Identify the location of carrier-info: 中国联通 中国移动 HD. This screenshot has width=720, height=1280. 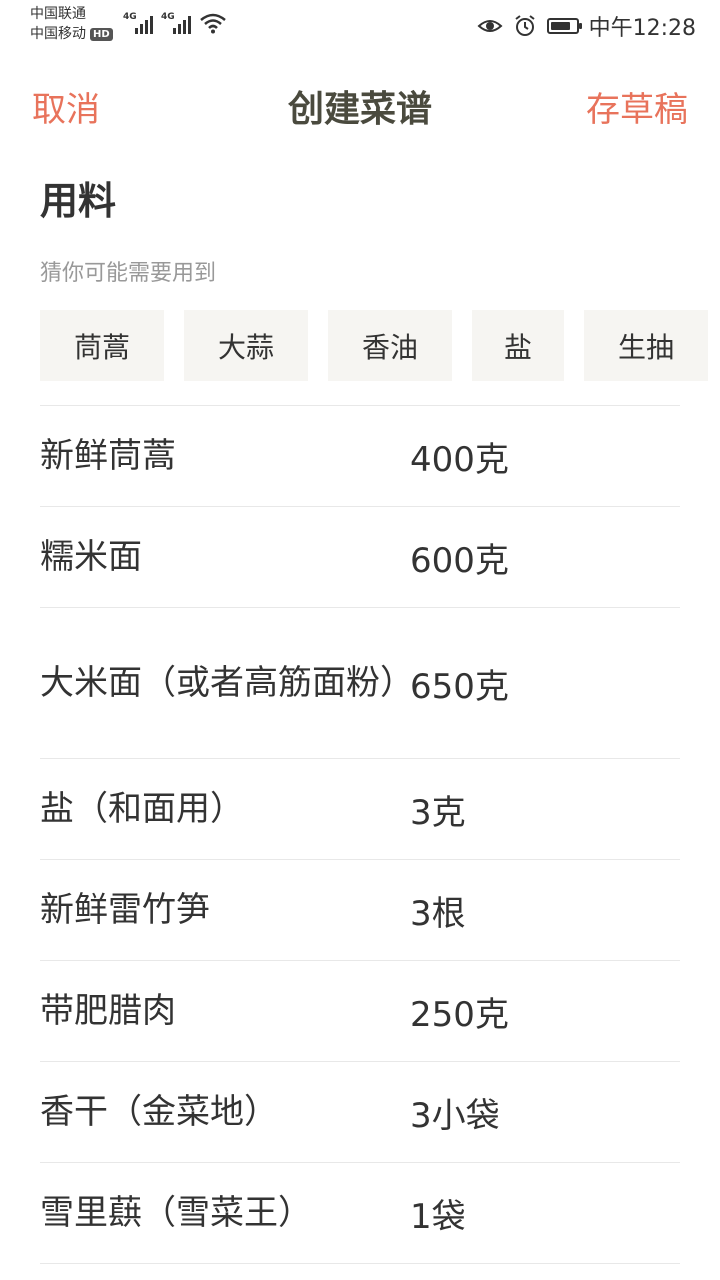
(71, 24).